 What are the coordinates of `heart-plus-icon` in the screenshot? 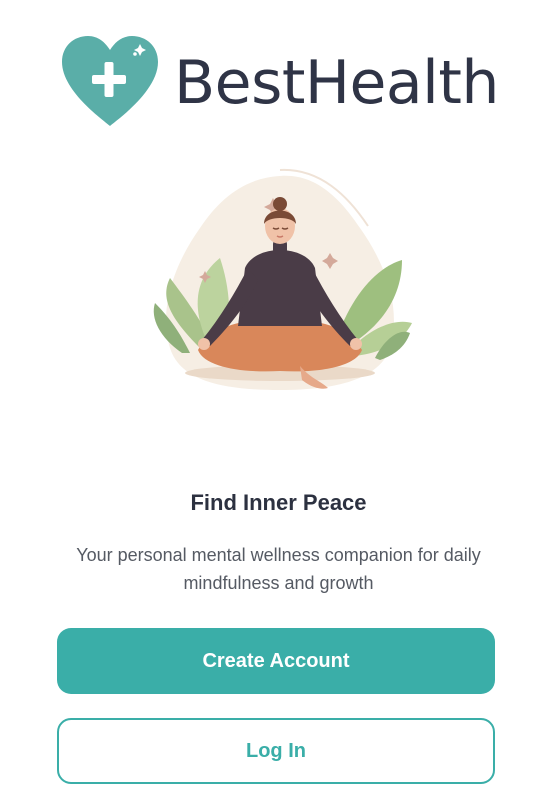 It's located at (110, 81).